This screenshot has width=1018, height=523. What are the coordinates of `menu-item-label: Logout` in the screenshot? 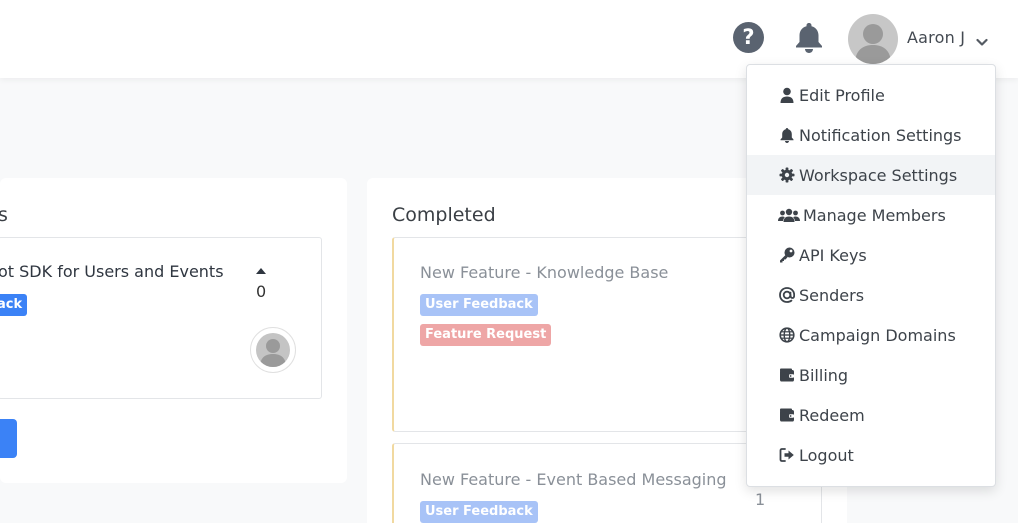 It's located at (826, 455).